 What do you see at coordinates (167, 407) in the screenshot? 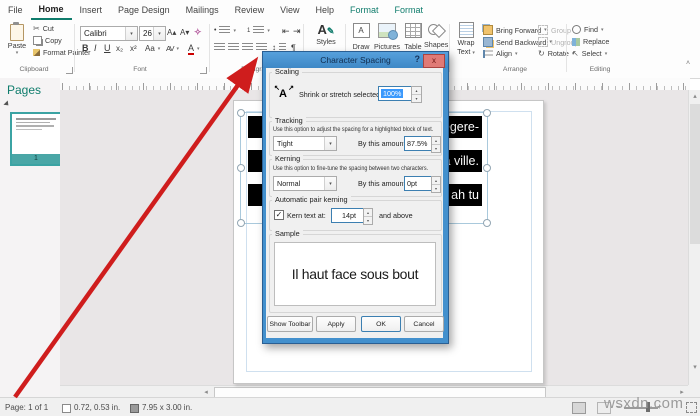
I see `status-object-size: 7.95 x 3.00 in.` at bounding box center [167, 407].